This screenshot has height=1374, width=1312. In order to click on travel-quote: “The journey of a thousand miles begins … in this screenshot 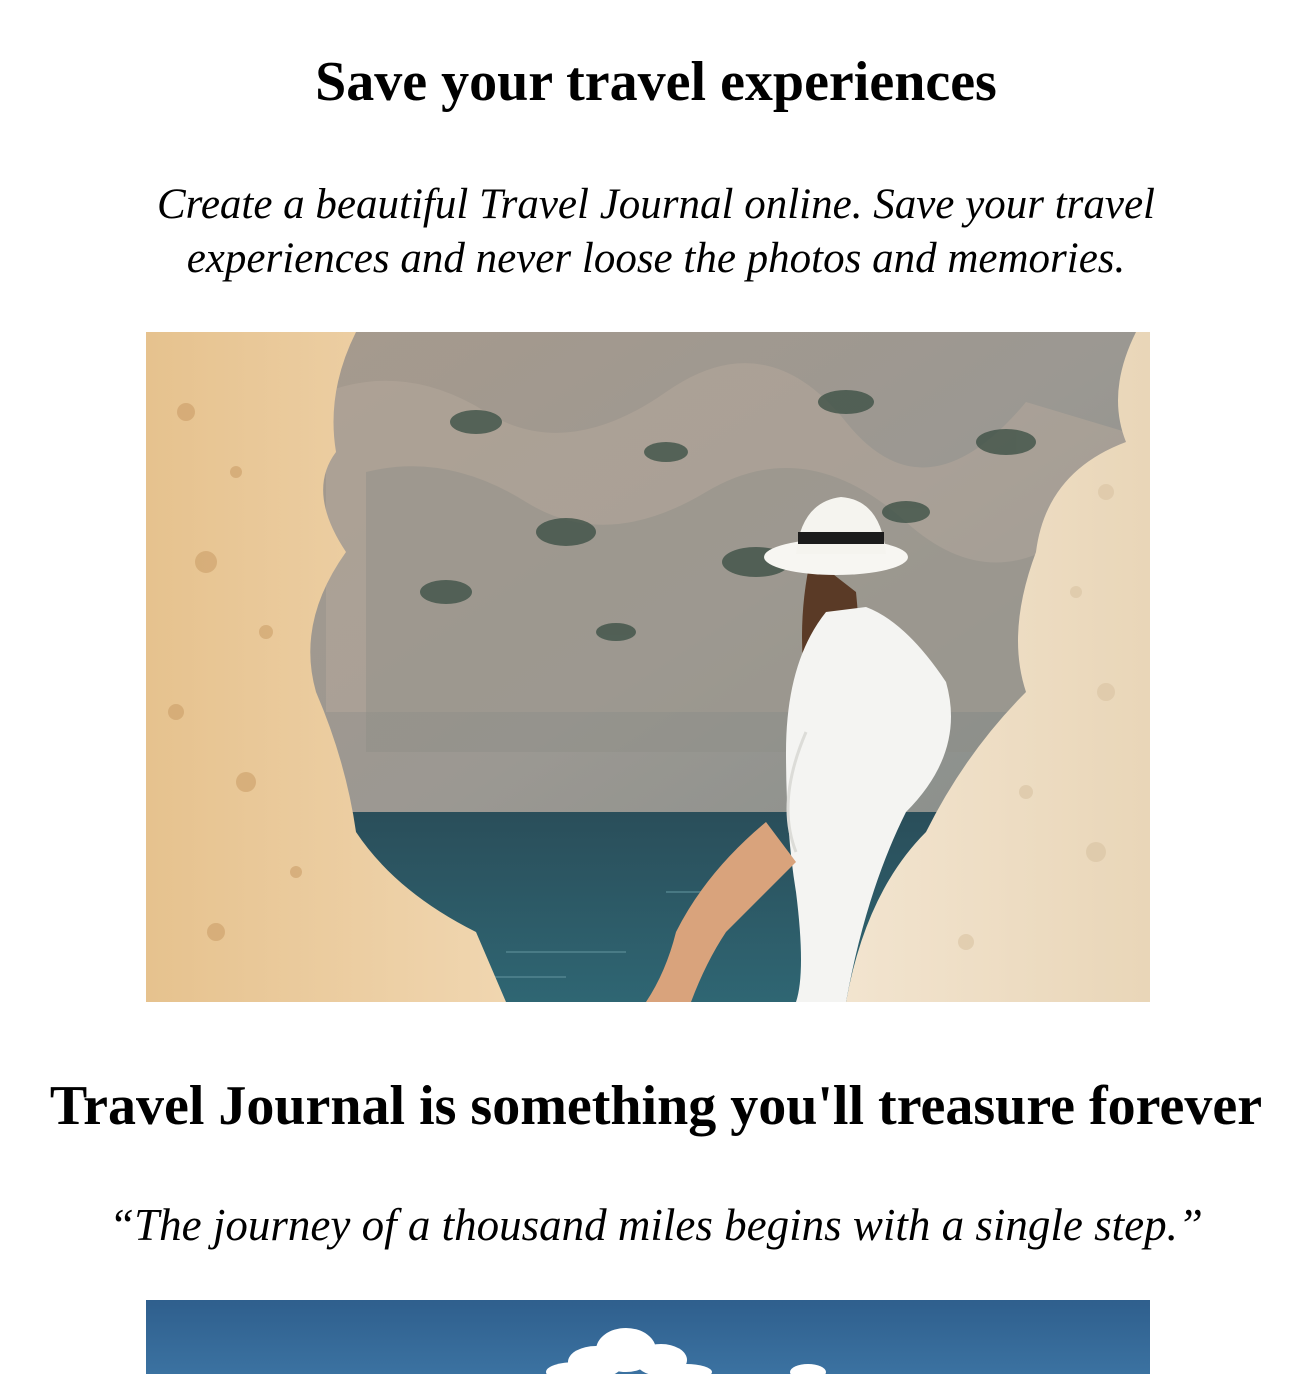, I will do `click(656, 1225)`.